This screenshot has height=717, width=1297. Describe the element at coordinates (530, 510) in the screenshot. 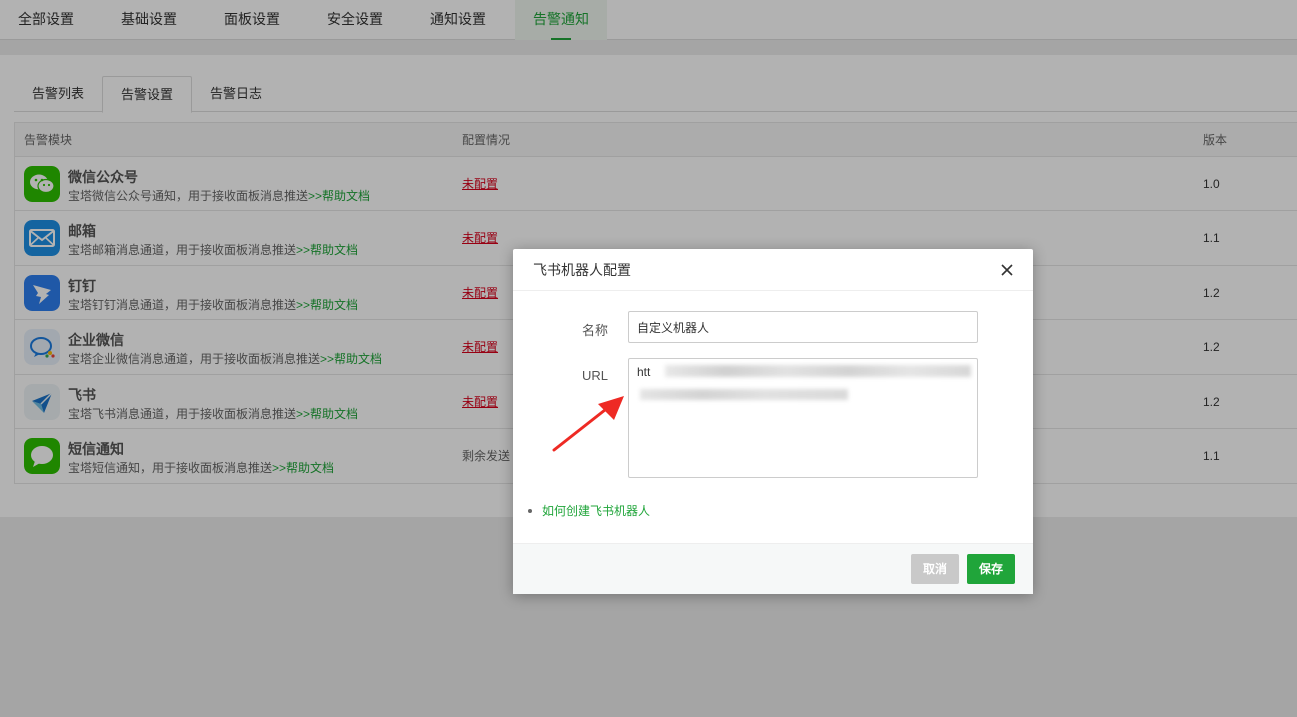

I see `bullet-dot` at that location.